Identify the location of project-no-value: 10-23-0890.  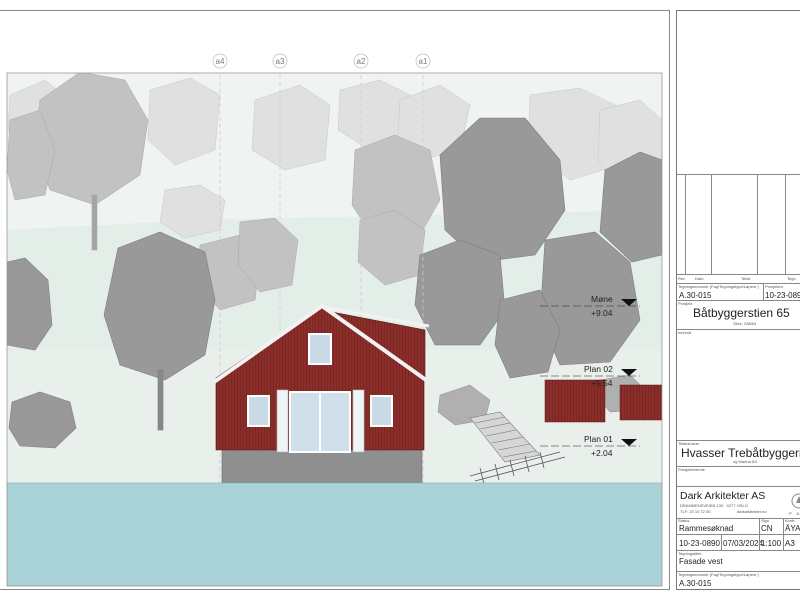
(699, 543).